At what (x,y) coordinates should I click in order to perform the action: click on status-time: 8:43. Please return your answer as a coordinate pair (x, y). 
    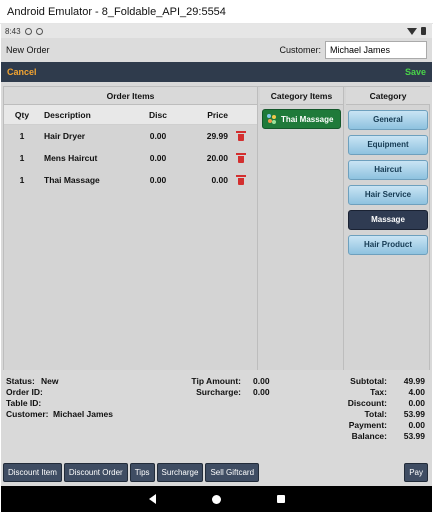
    Looking at the image, I should click on (13, 31).